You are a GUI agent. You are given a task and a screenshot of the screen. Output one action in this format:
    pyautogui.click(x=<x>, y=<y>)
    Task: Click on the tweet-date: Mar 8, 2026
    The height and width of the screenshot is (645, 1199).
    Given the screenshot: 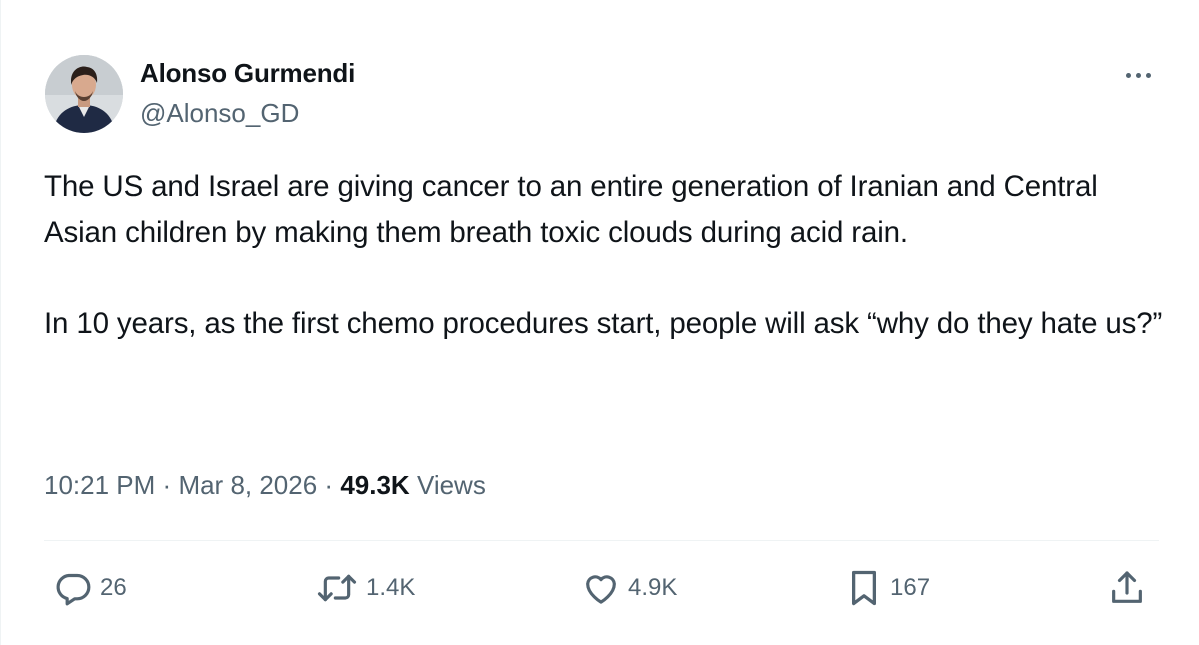 What is the action you would take?
    pyautogui.click(x=247, y=485)
    